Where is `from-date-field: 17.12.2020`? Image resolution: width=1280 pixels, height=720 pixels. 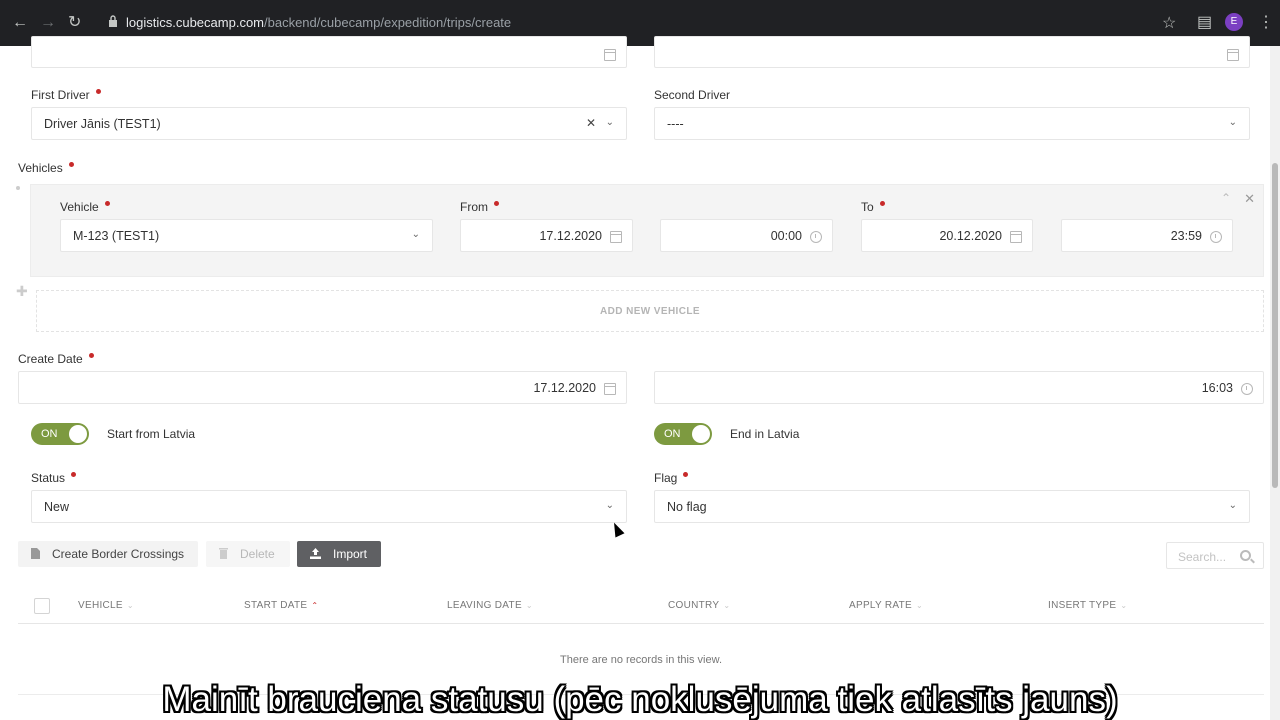 from-date-field: 17.12.2020 is located at coordinates (546, 235).